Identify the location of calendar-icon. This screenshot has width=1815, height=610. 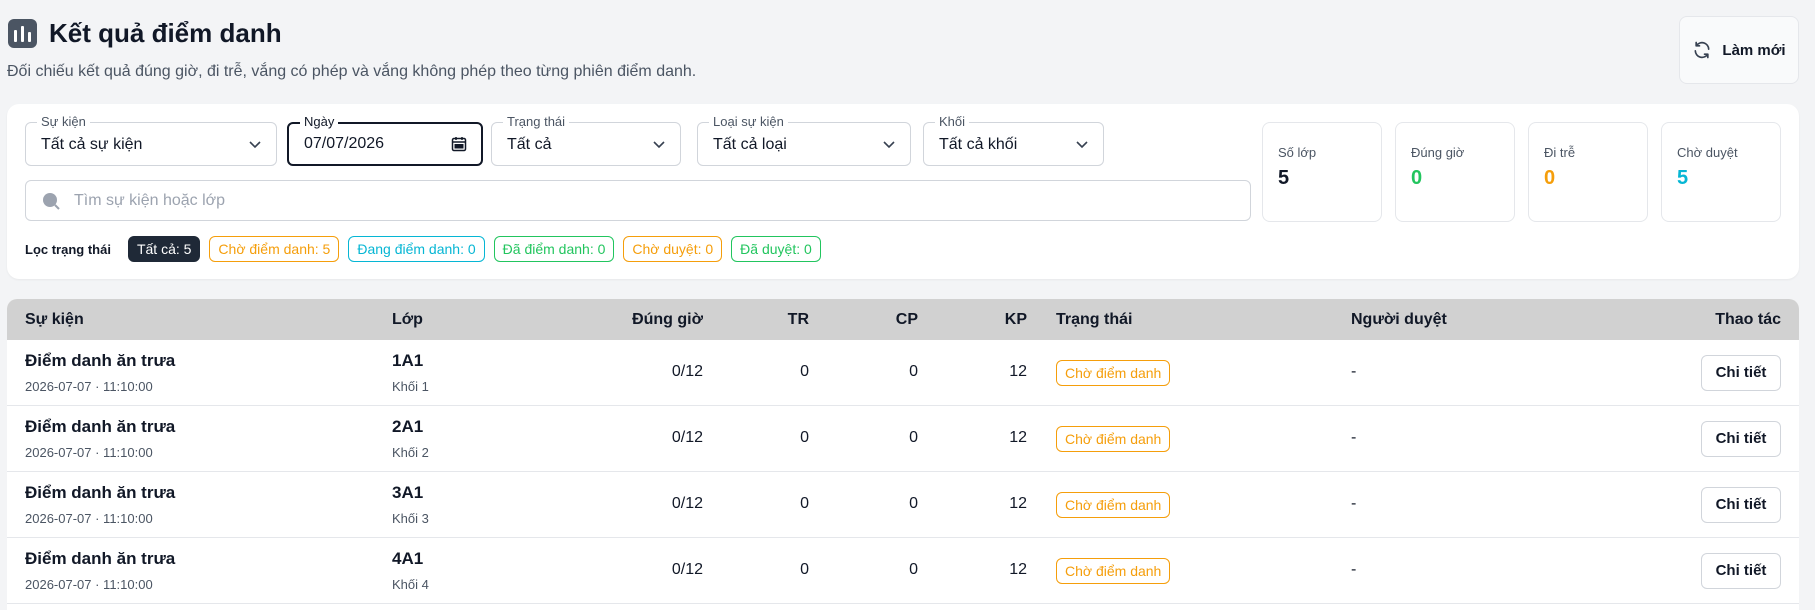
(459, 144).